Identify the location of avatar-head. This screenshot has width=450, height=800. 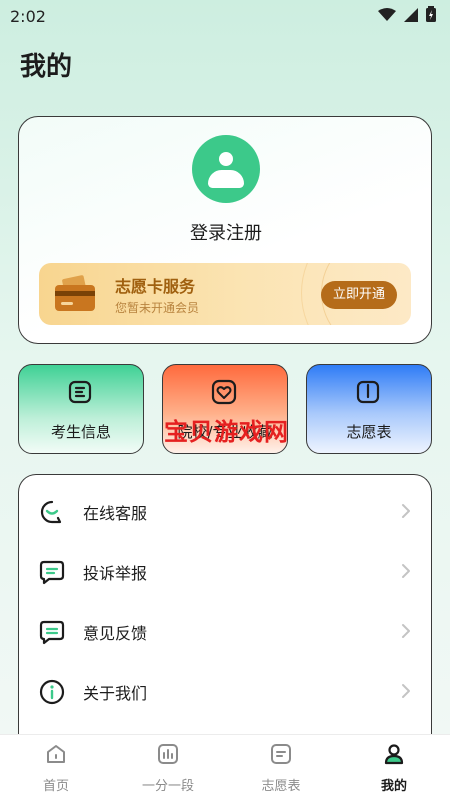
(226, 159).